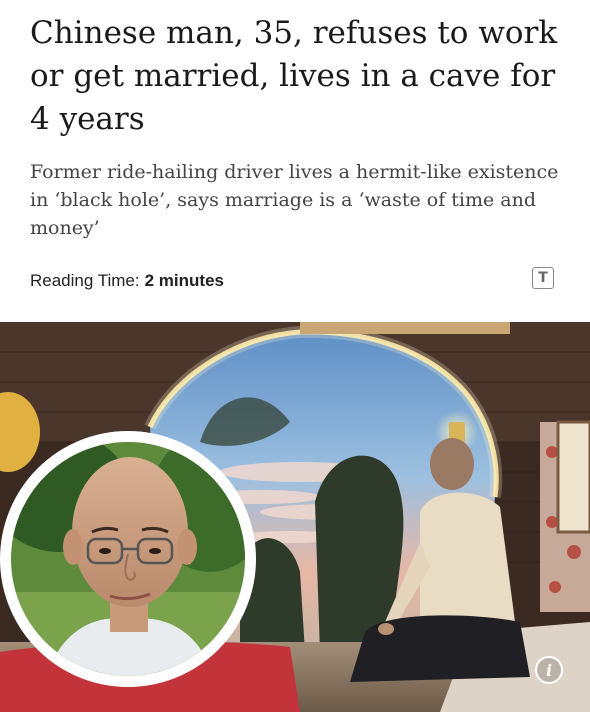 Image resolution: width=590 pixels, height=712 pixels. What do you see at coordinates (549, 670) in the screenshot?
I see `info-icon: i` at bounding box center [549, 670].